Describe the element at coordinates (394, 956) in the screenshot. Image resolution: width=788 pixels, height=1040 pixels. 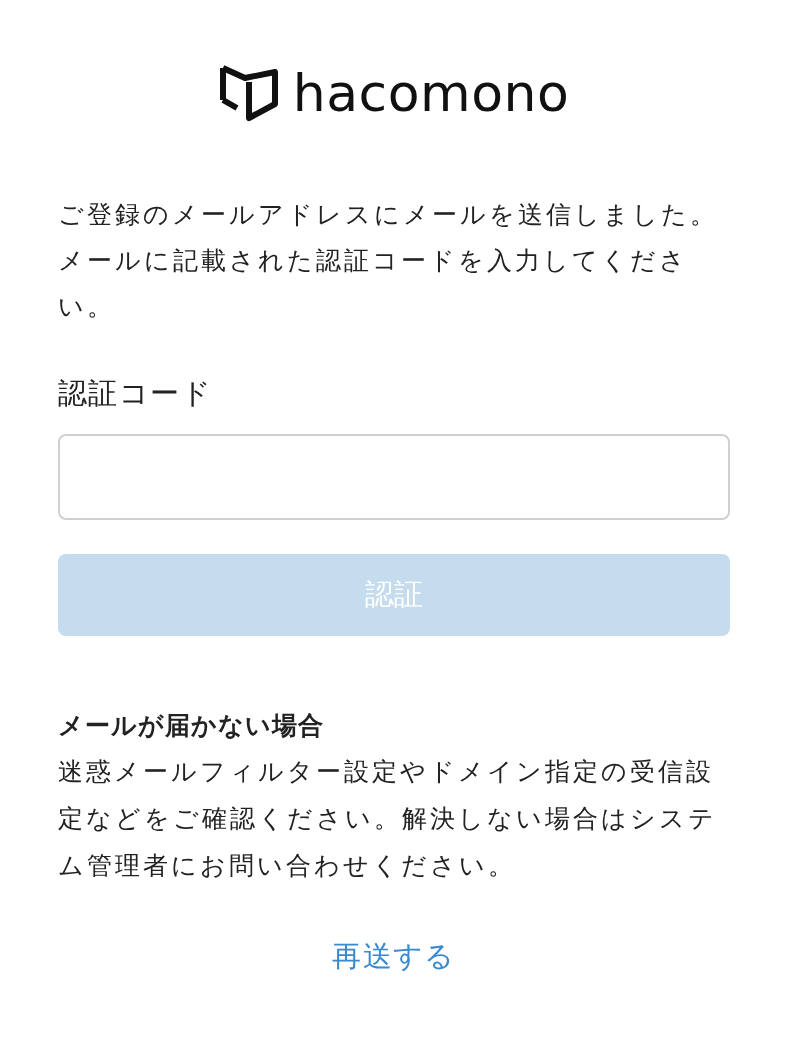
I see `resend-link: 再送する` at that location.